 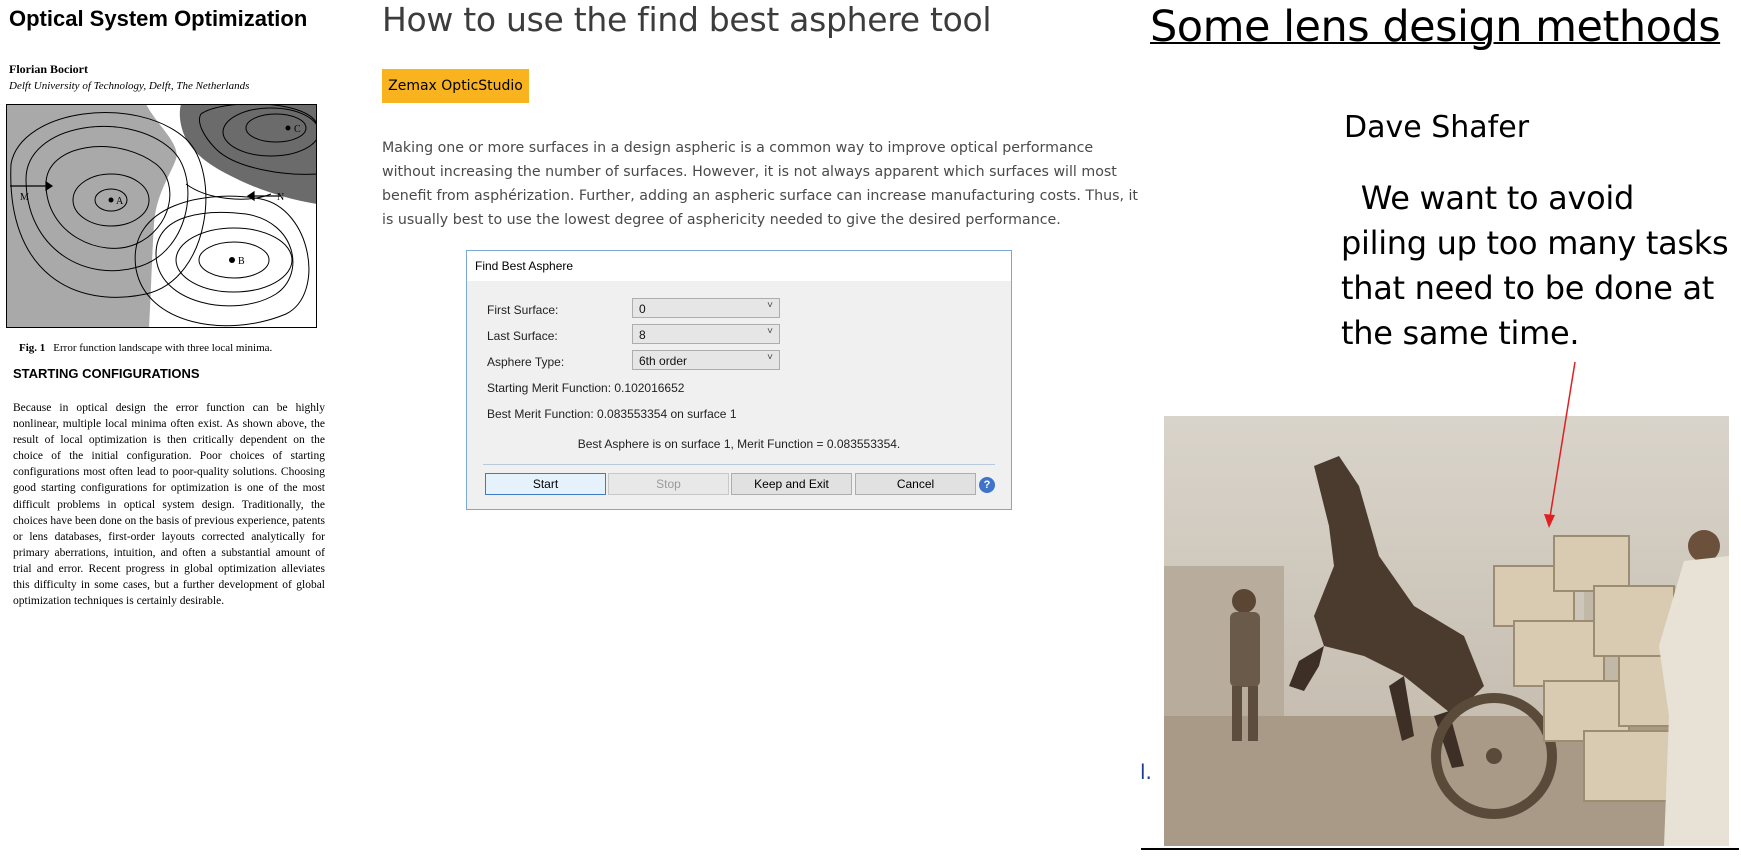 What do you see at coordinates (24, 197) in the screenshot?
I see `point-label-m: M` at bounding box center [24, 197].